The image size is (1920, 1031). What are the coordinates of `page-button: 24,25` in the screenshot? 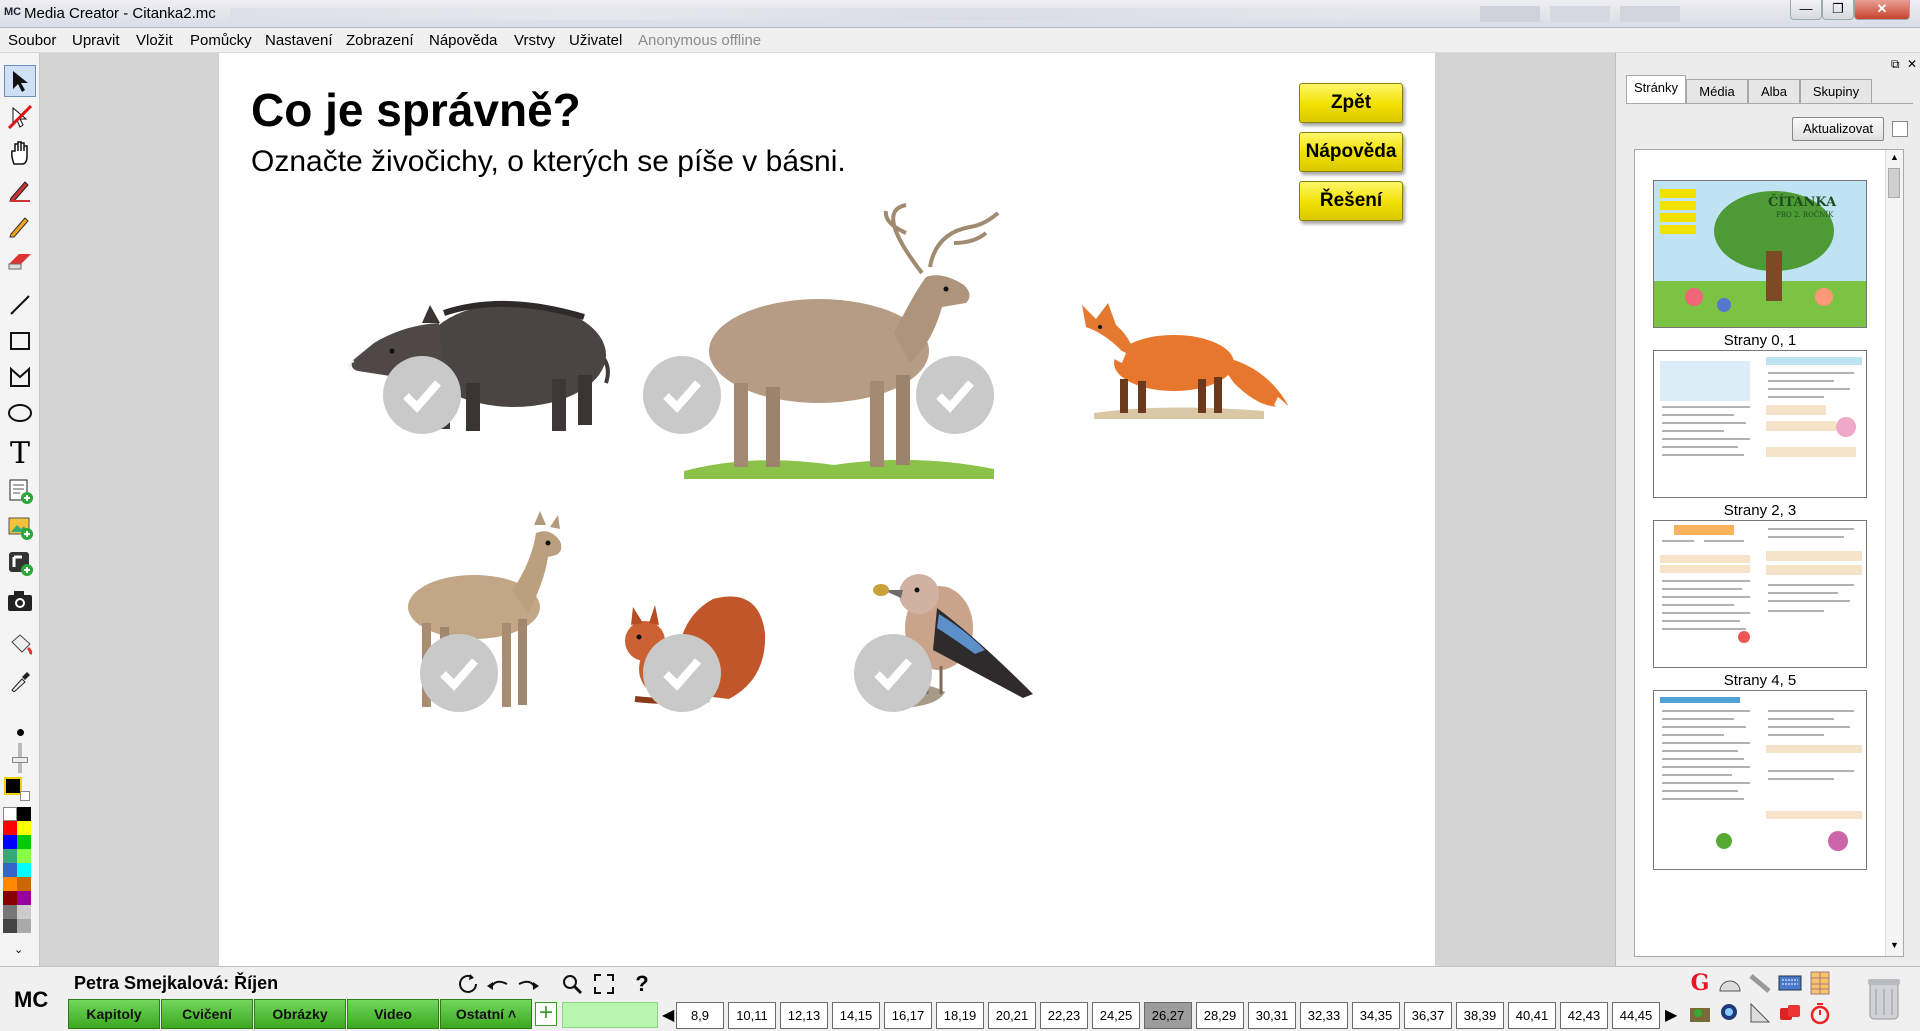 It's located at (1116, 1015).